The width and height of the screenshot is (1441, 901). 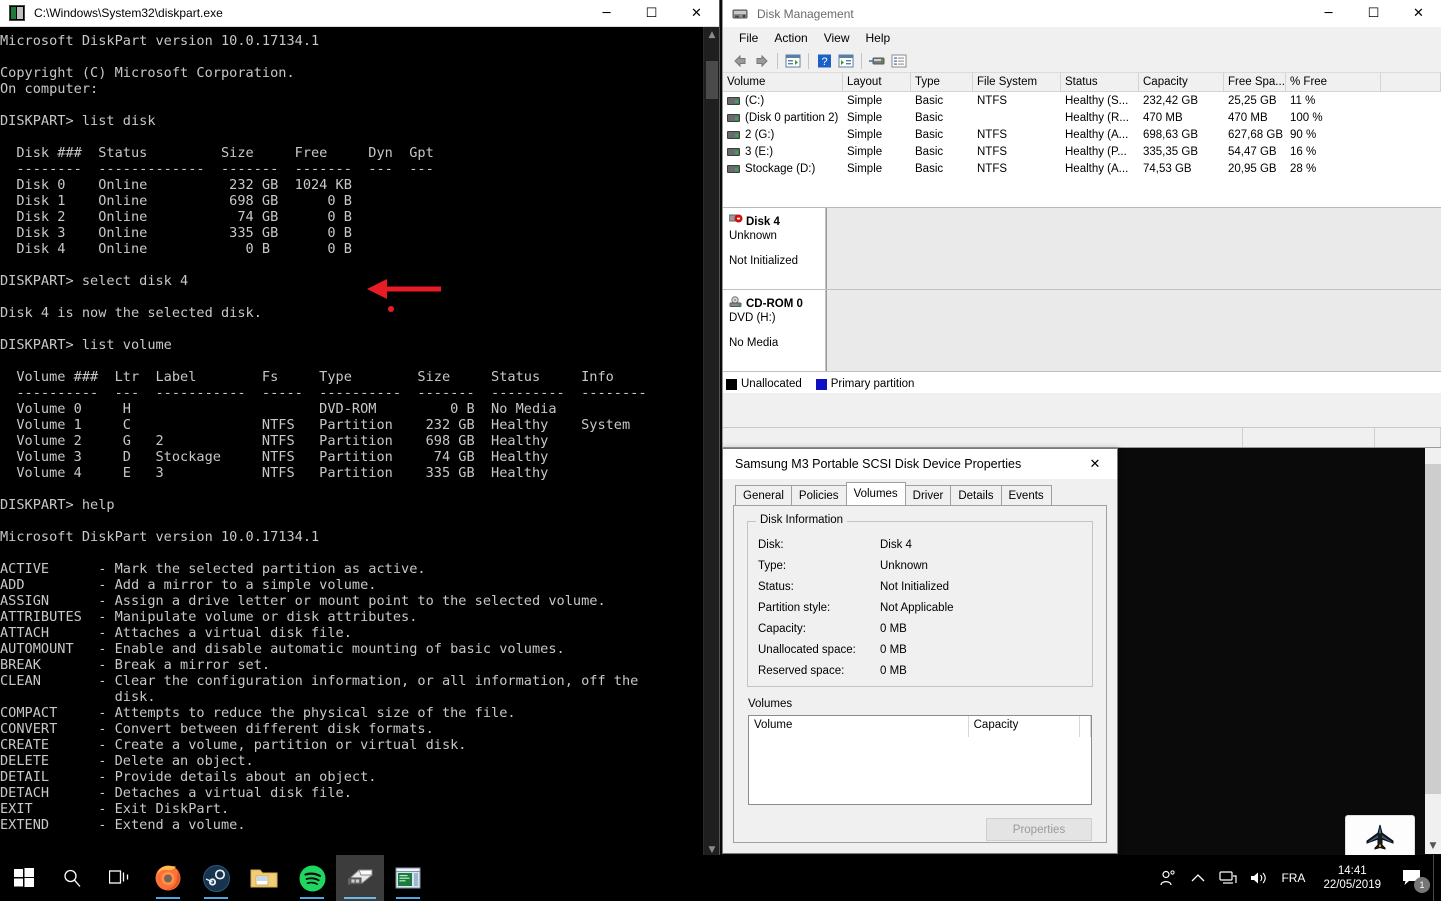 I want to click on disk-management-titlebar: Disk Management ─ ☐ ✕, so click(x=1082, y=13).